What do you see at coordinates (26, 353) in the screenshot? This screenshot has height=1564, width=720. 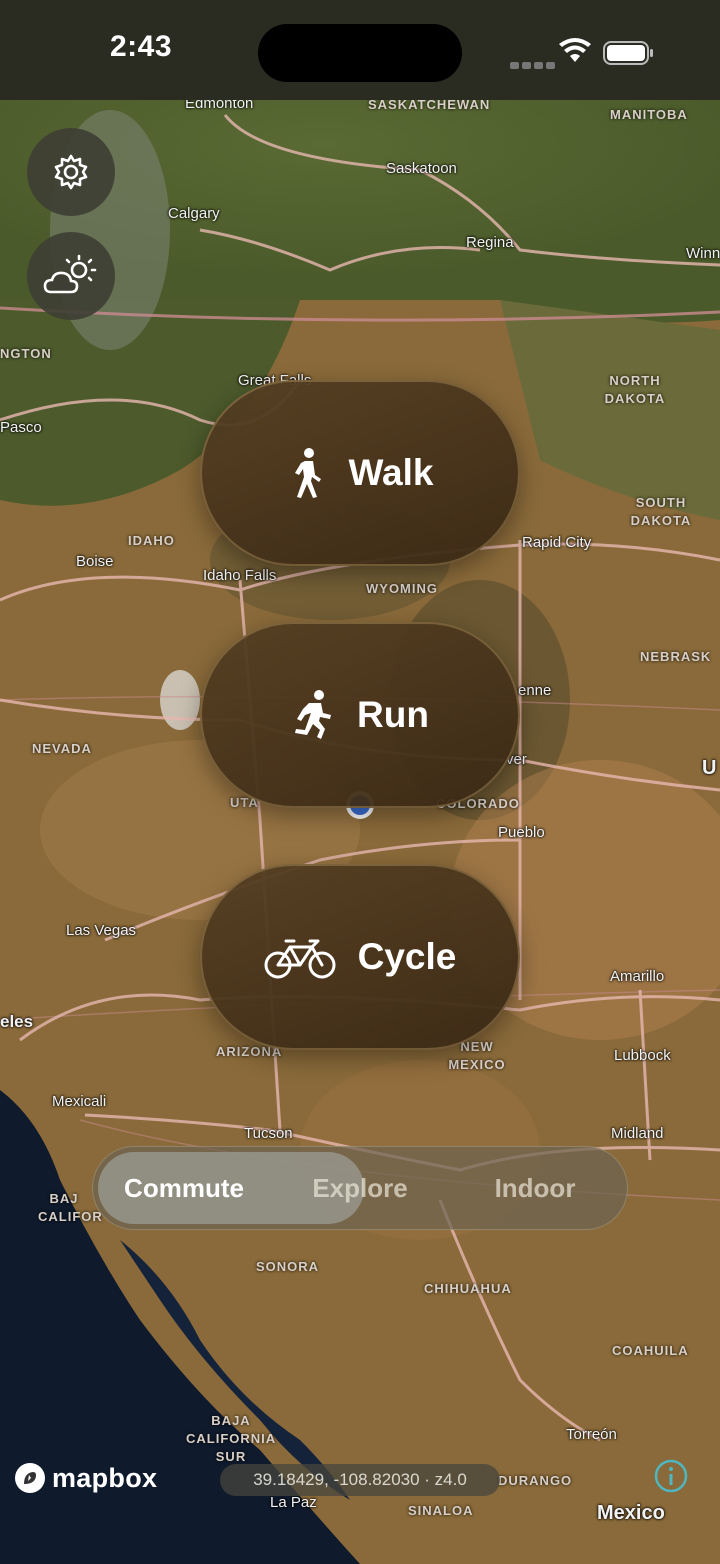 I see `region-label: NGTON` at bounding box center [26, 353].